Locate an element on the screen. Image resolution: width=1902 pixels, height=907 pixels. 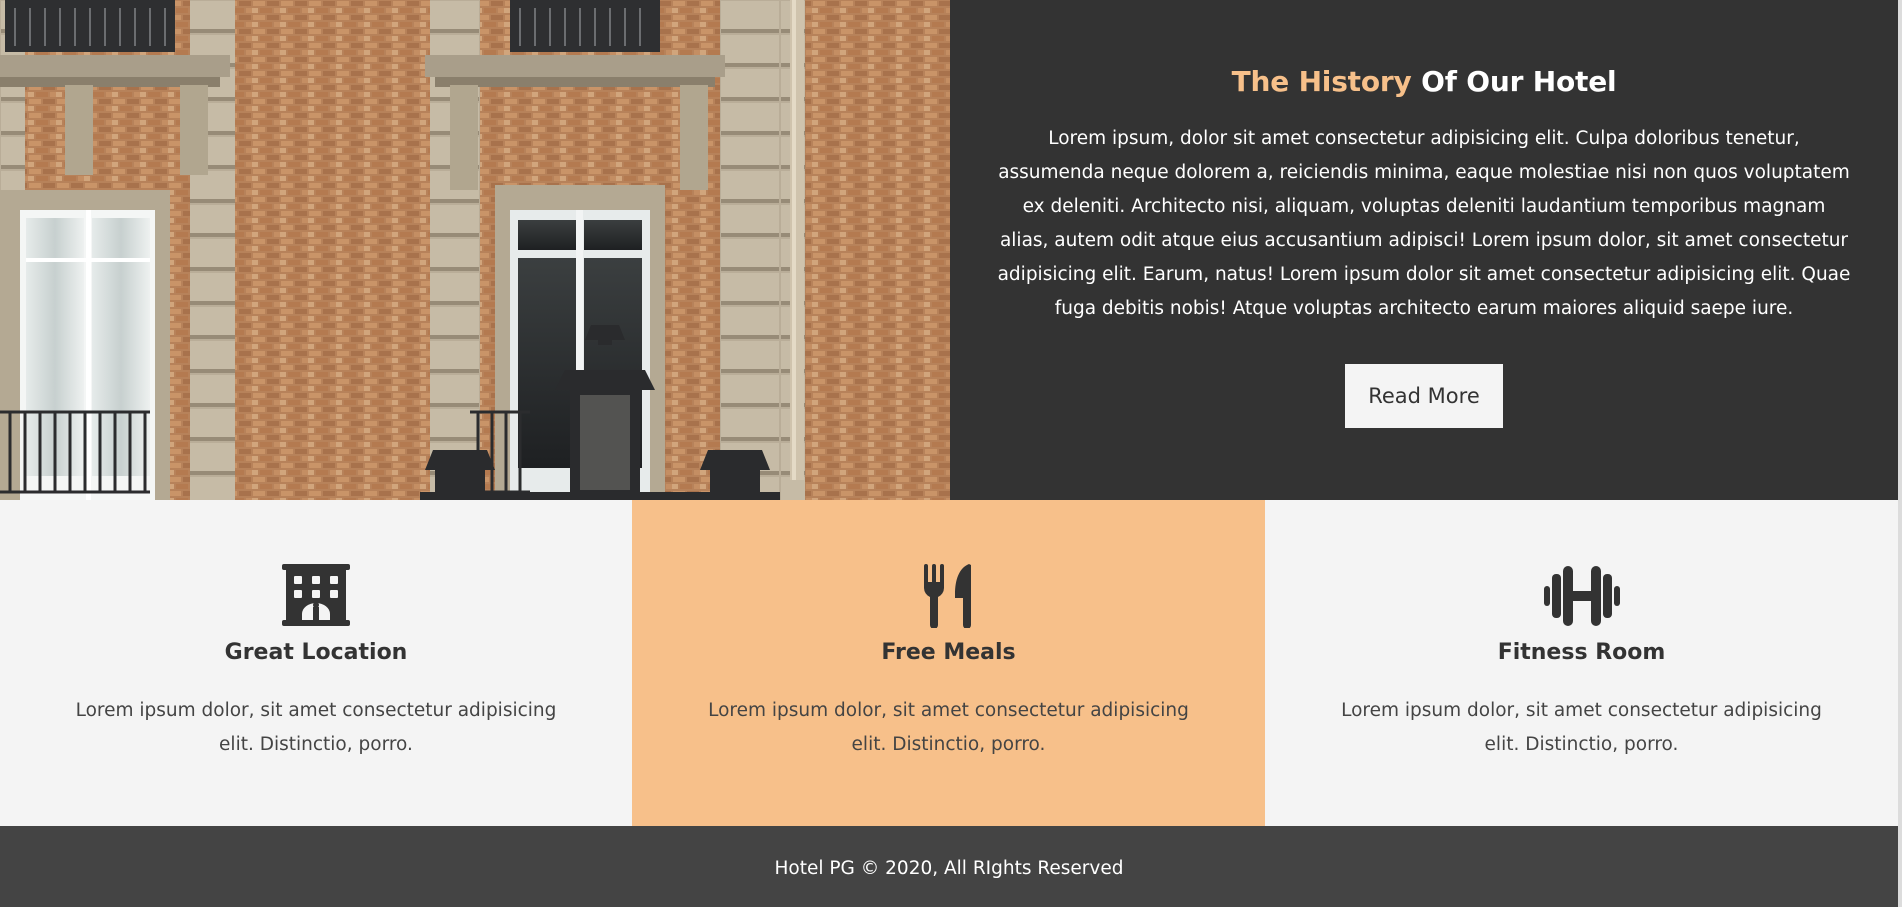
footer: Hotel PG © 2020, All RIghts Reserved is located at coordinates (949, 866).